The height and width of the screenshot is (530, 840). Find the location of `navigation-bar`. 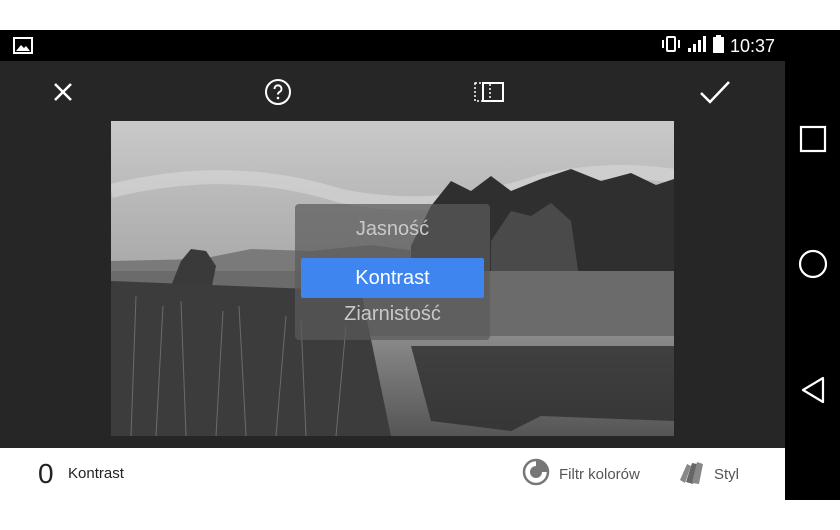

navigation-bar is located at coordinates (812, 265).